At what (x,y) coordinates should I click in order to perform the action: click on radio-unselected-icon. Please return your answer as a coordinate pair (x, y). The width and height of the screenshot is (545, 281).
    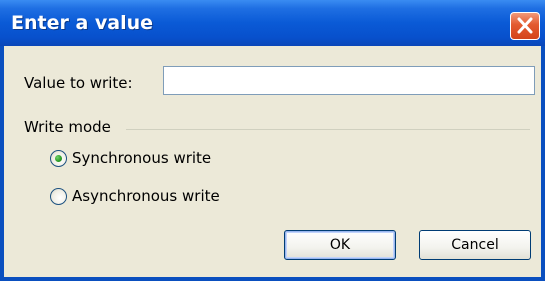
    Looking at the image, I should click on (58, 196).